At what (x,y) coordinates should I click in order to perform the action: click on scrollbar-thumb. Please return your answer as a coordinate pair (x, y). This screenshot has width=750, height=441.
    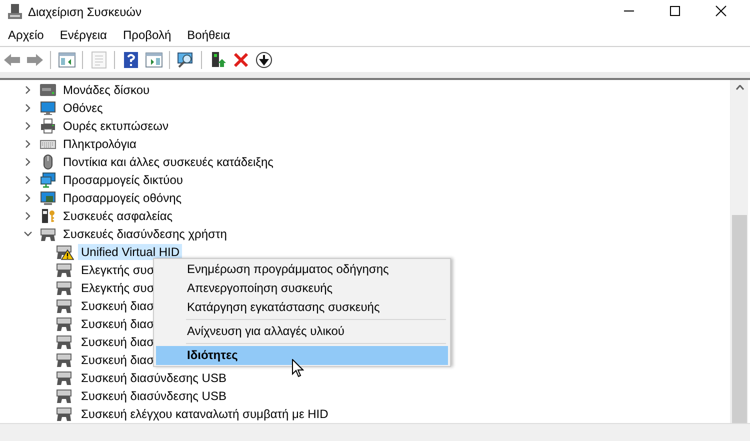
    Looking at the image, I should click on (739, 319).